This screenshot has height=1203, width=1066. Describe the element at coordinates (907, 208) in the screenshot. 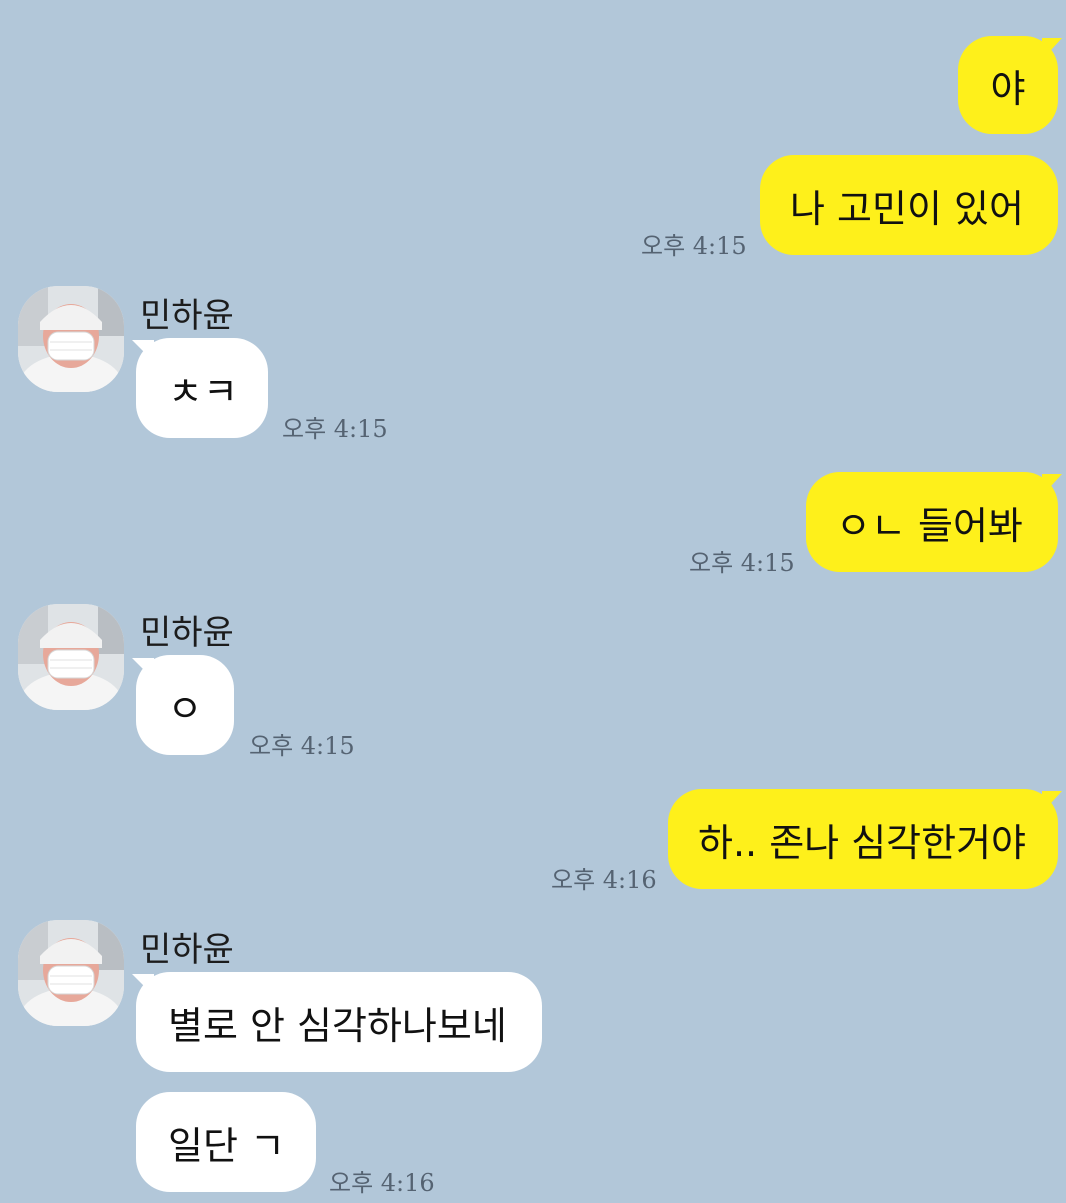

I see `message-text: 나 고민이 있어` at that location.